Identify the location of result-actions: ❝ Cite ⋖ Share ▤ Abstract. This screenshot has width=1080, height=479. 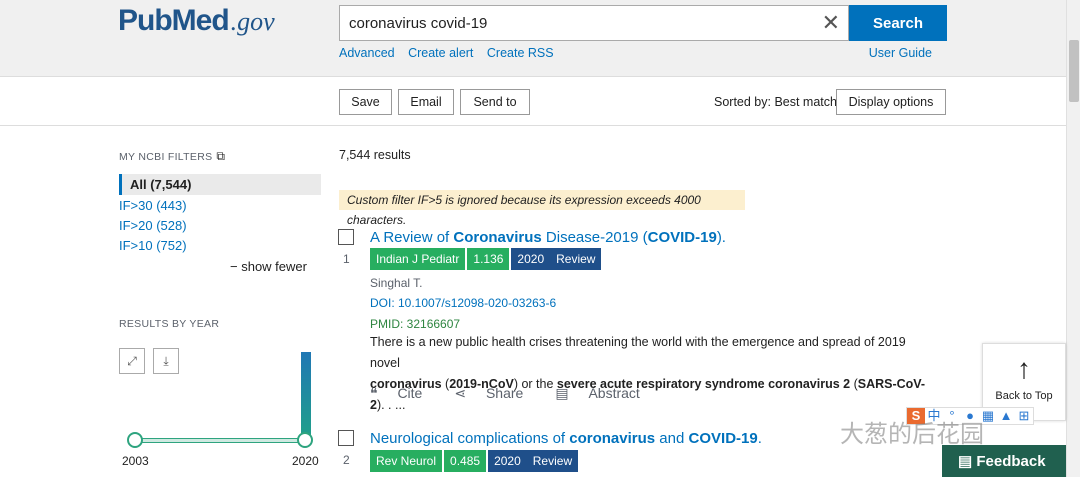
(521, 393).